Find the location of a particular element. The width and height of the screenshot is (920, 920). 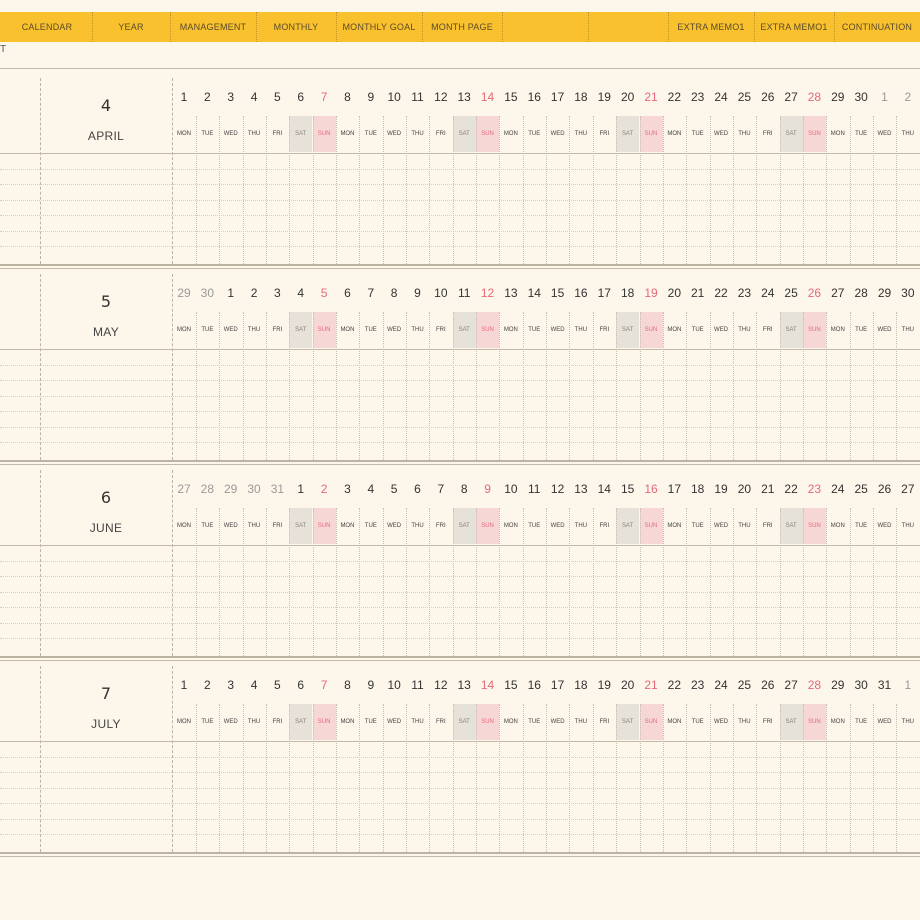

tab-month-page: MONTH PAGE is located at coordinates (462, 27).